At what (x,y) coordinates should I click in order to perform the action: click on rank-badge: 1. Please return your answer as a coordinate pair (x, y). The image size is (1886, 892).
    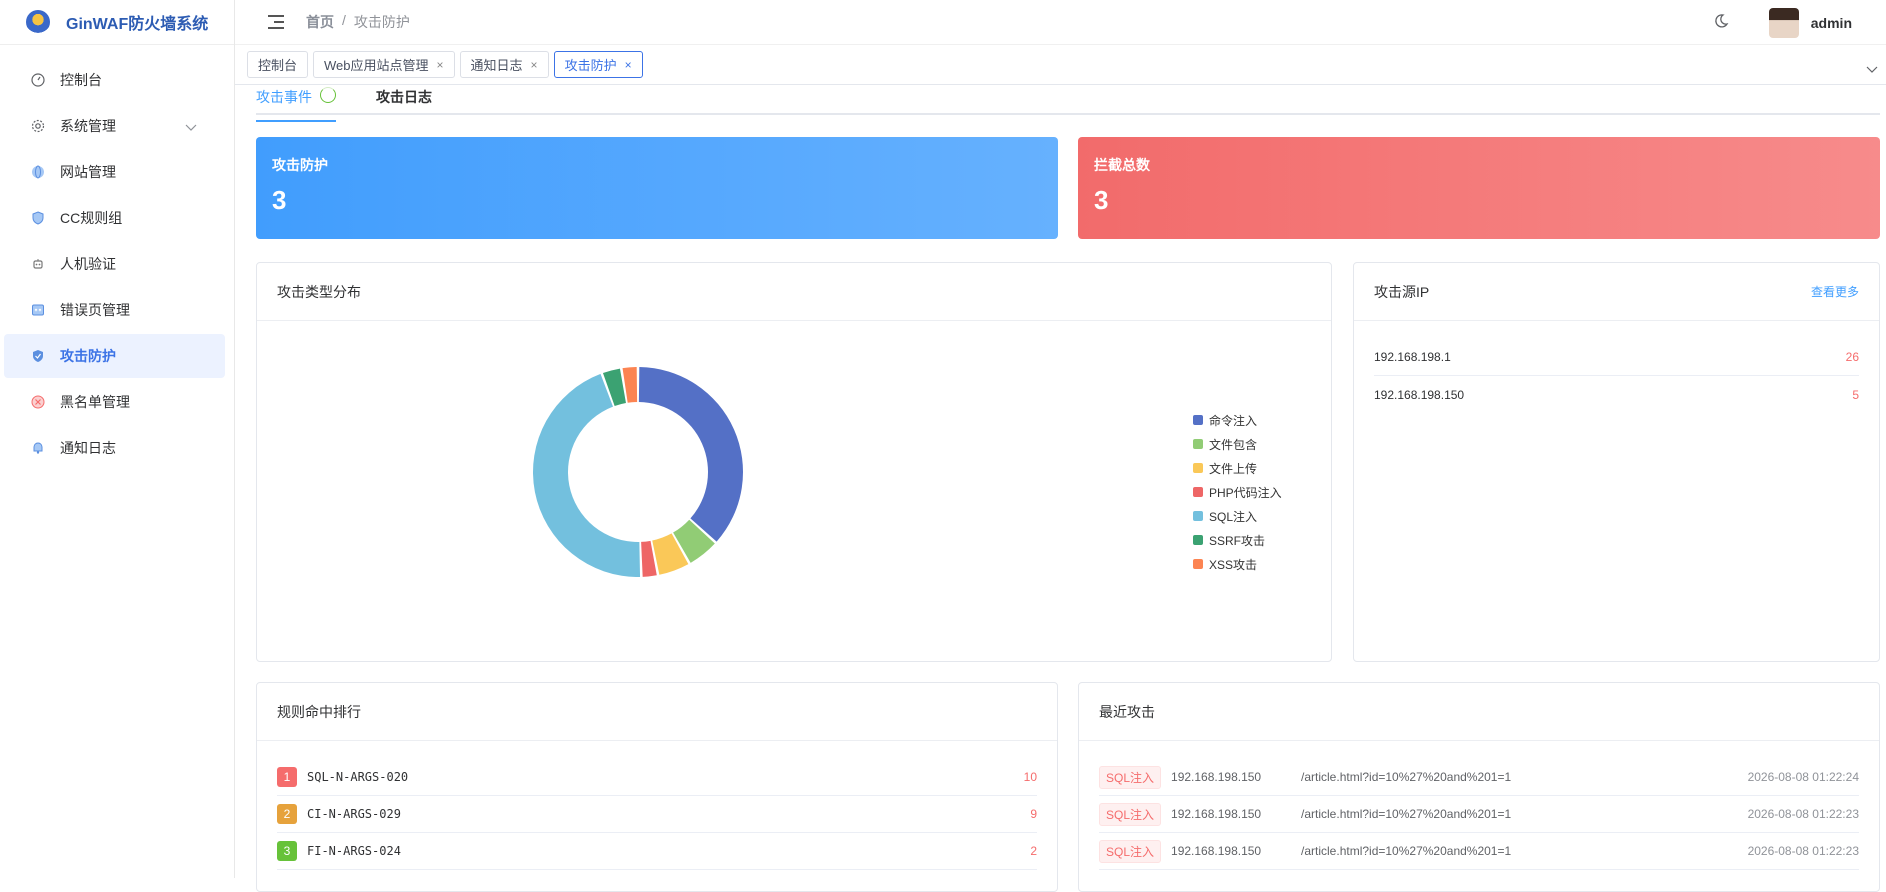
    Looking at the image, I should click on (287, 777).